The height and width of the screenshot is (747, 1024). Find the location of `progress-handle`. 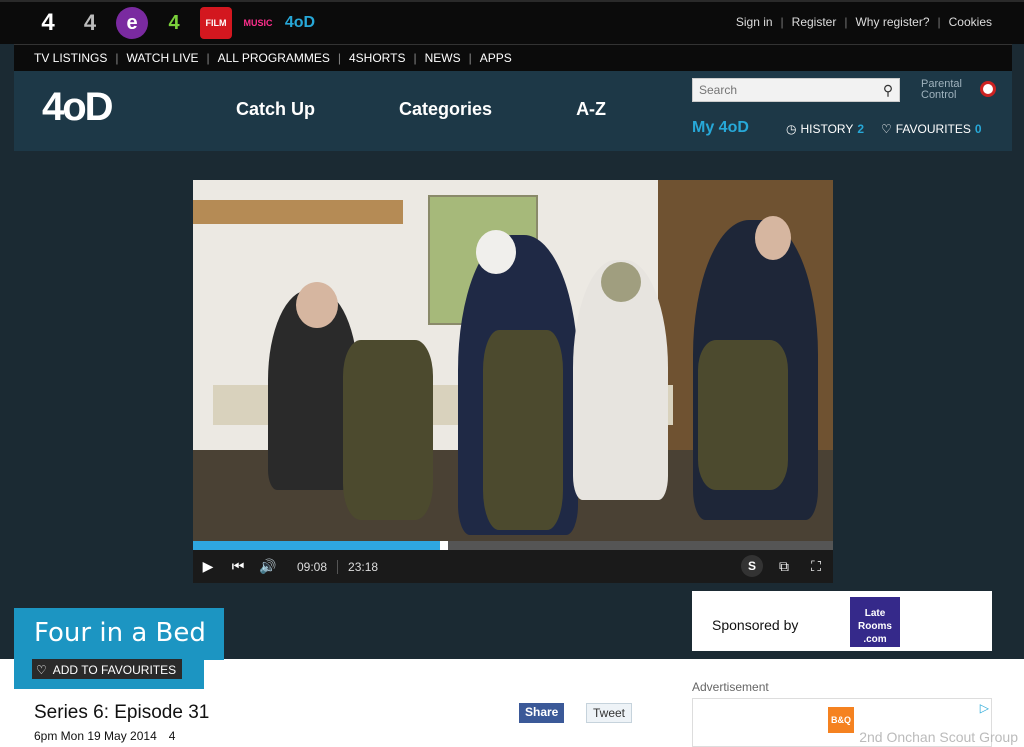

progress-handle is located at coordinates (443, 545).